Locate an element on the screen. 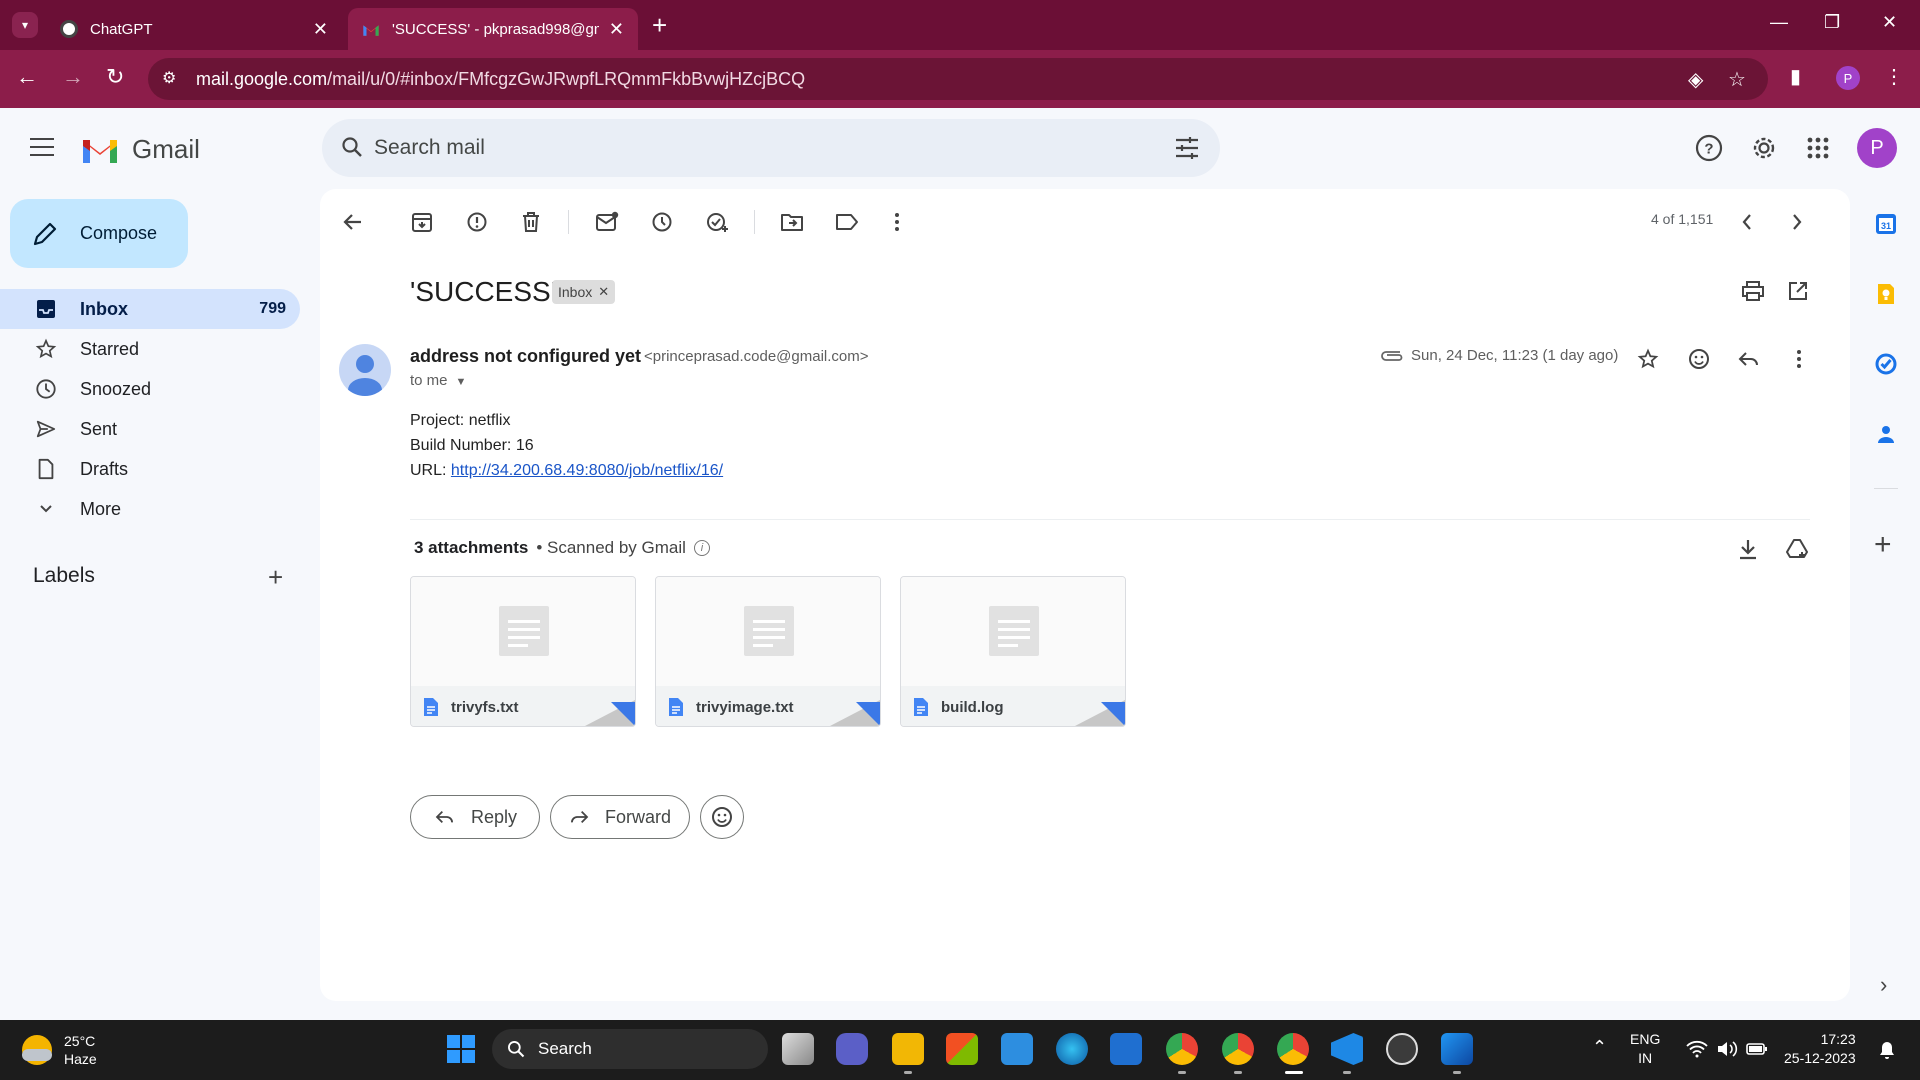  file-explorer-icon is located at coordinates (908, 1049).